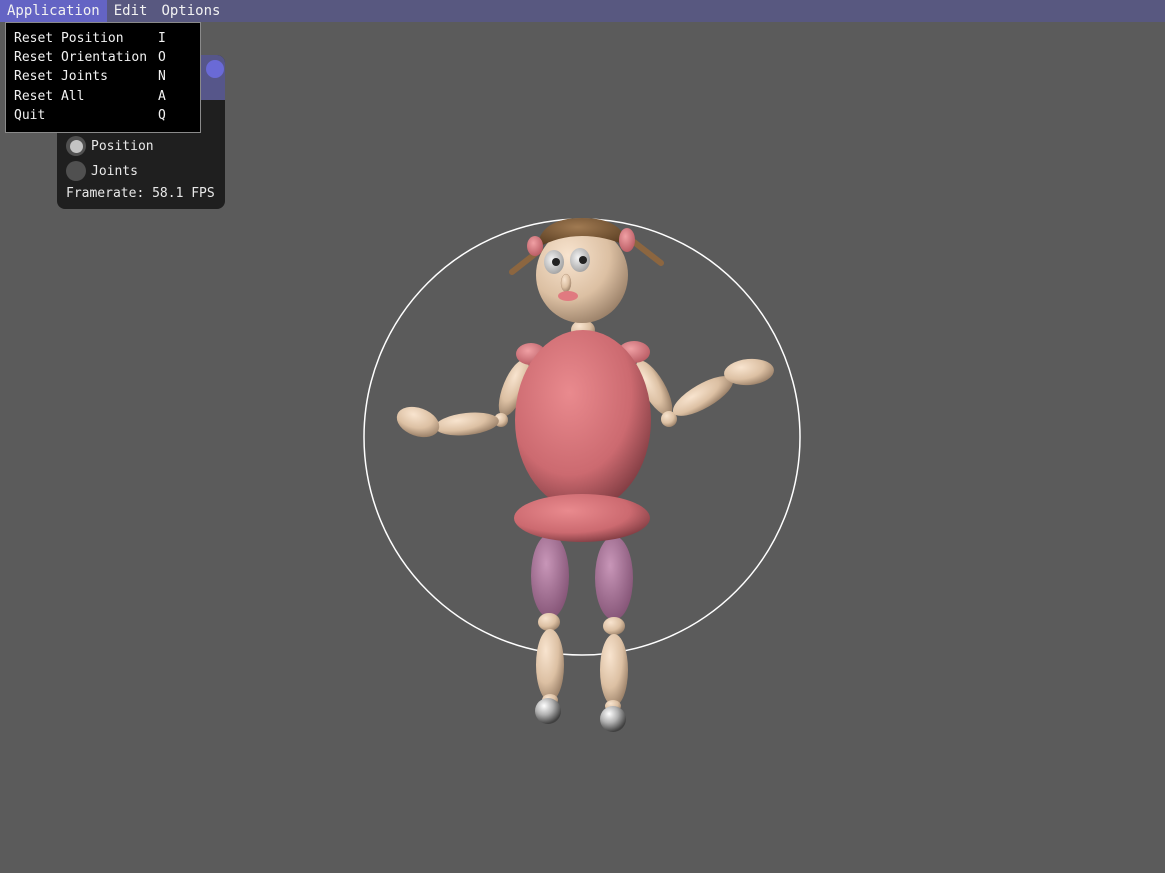 The height and width of the screenshot is (873, 1165). I want to click on left-forearm, so click(467, 424).